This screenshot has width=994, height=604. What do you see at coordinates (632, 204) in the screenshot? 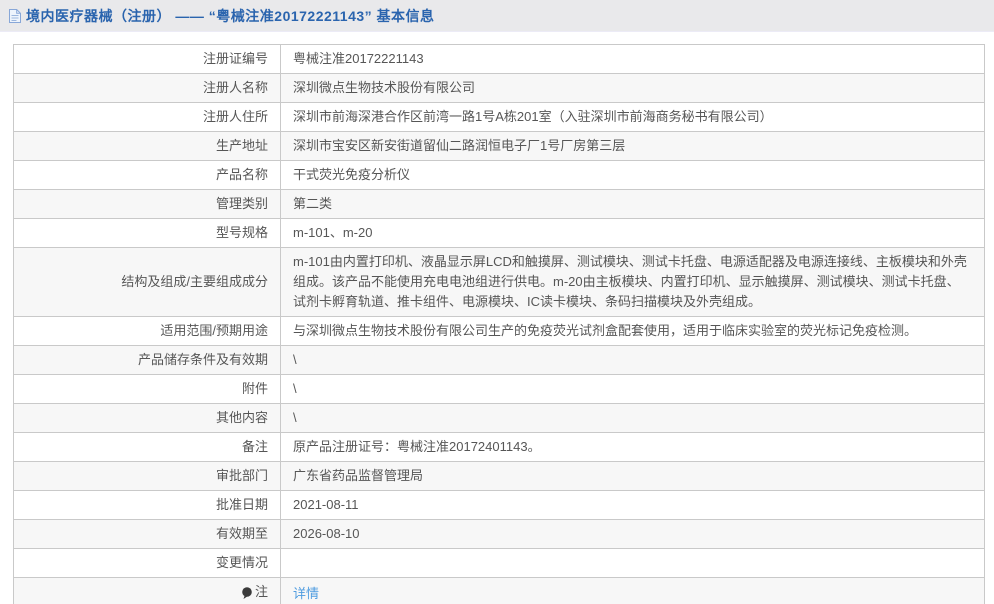
I see `row-value: 第二类` at bounding box center [632, 204].